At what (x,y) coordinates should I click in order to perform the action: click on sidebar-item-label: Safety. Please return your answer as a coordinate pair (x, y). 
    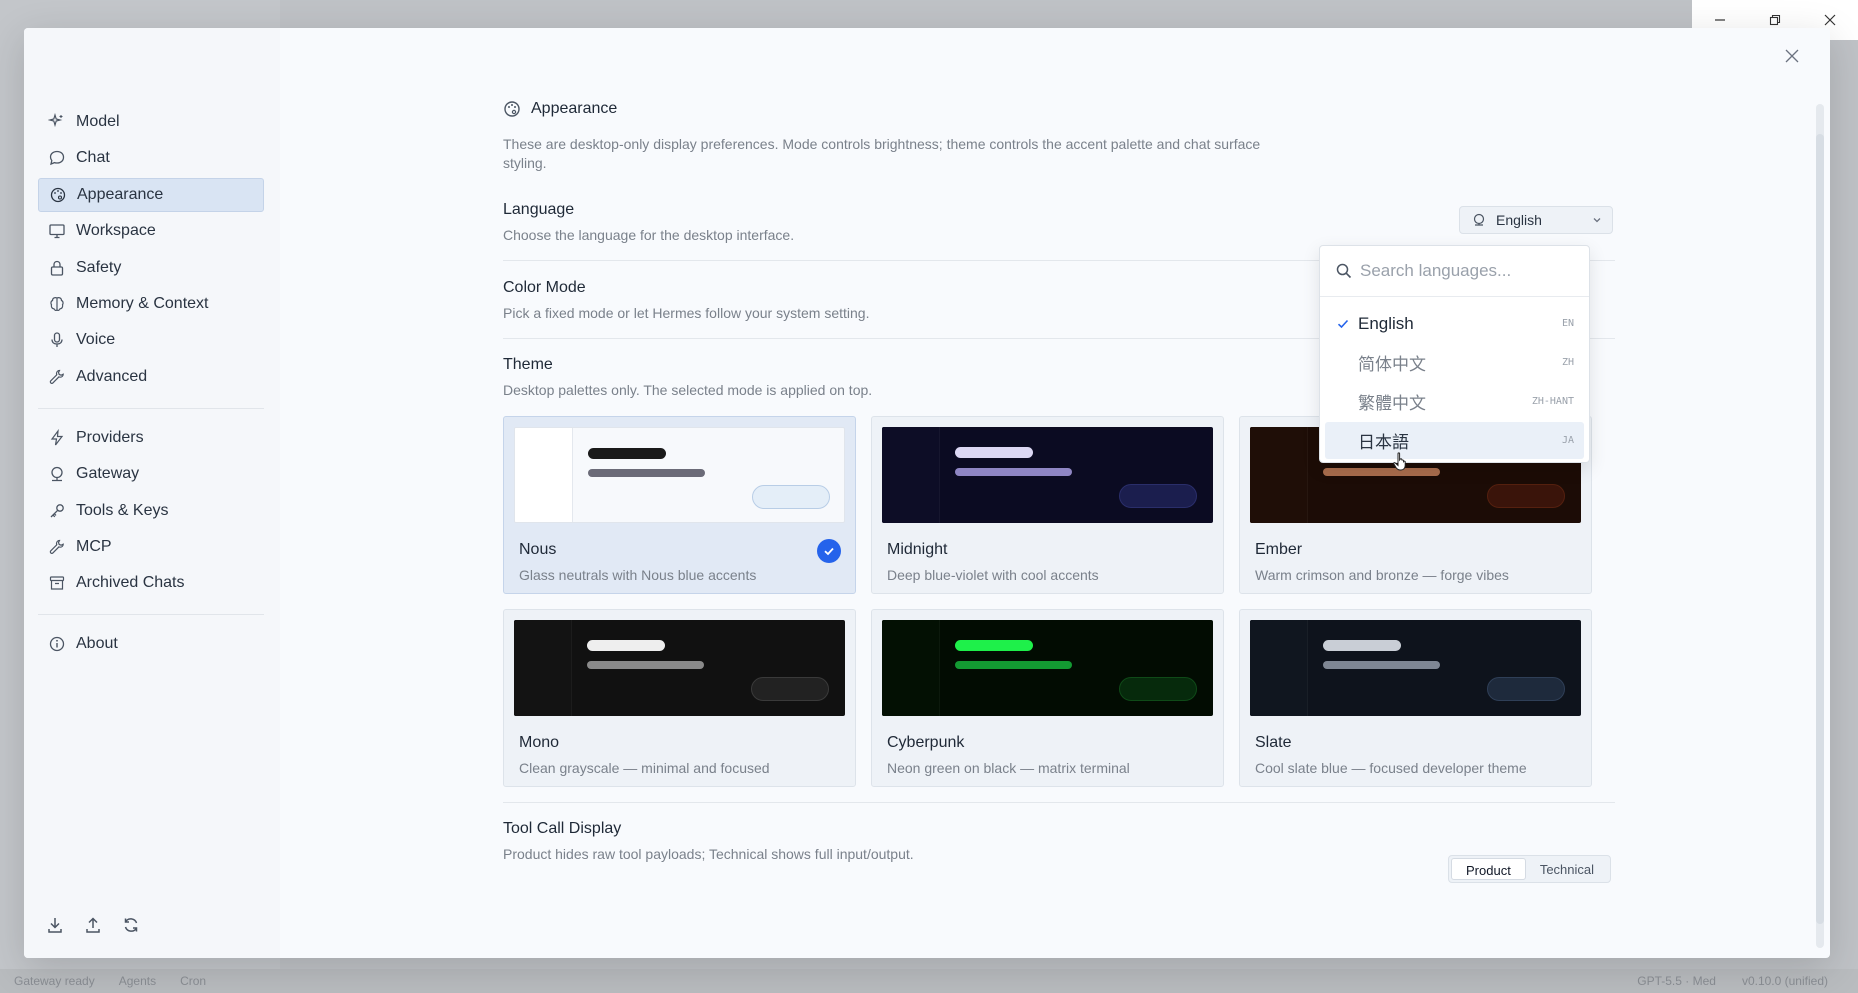
    Looking at the image, I should click on (99, 267).